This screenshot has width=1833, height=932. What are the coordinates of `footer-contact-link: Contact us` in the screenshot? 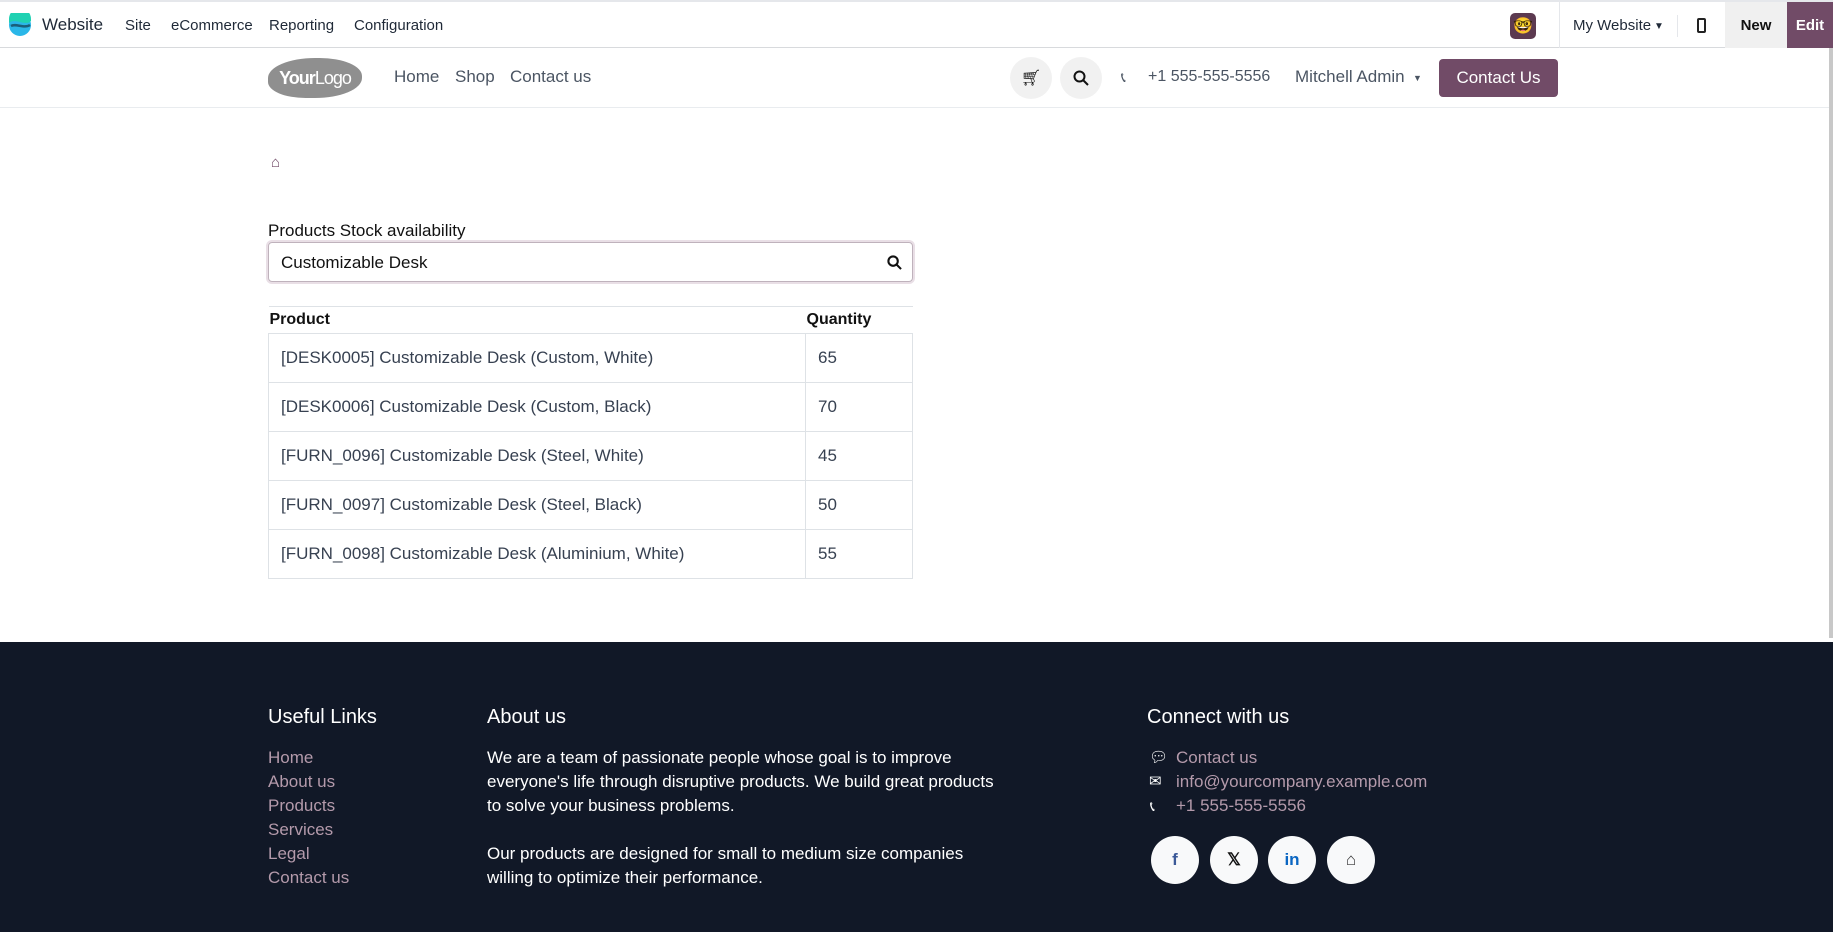 It's located at (1216, 758).